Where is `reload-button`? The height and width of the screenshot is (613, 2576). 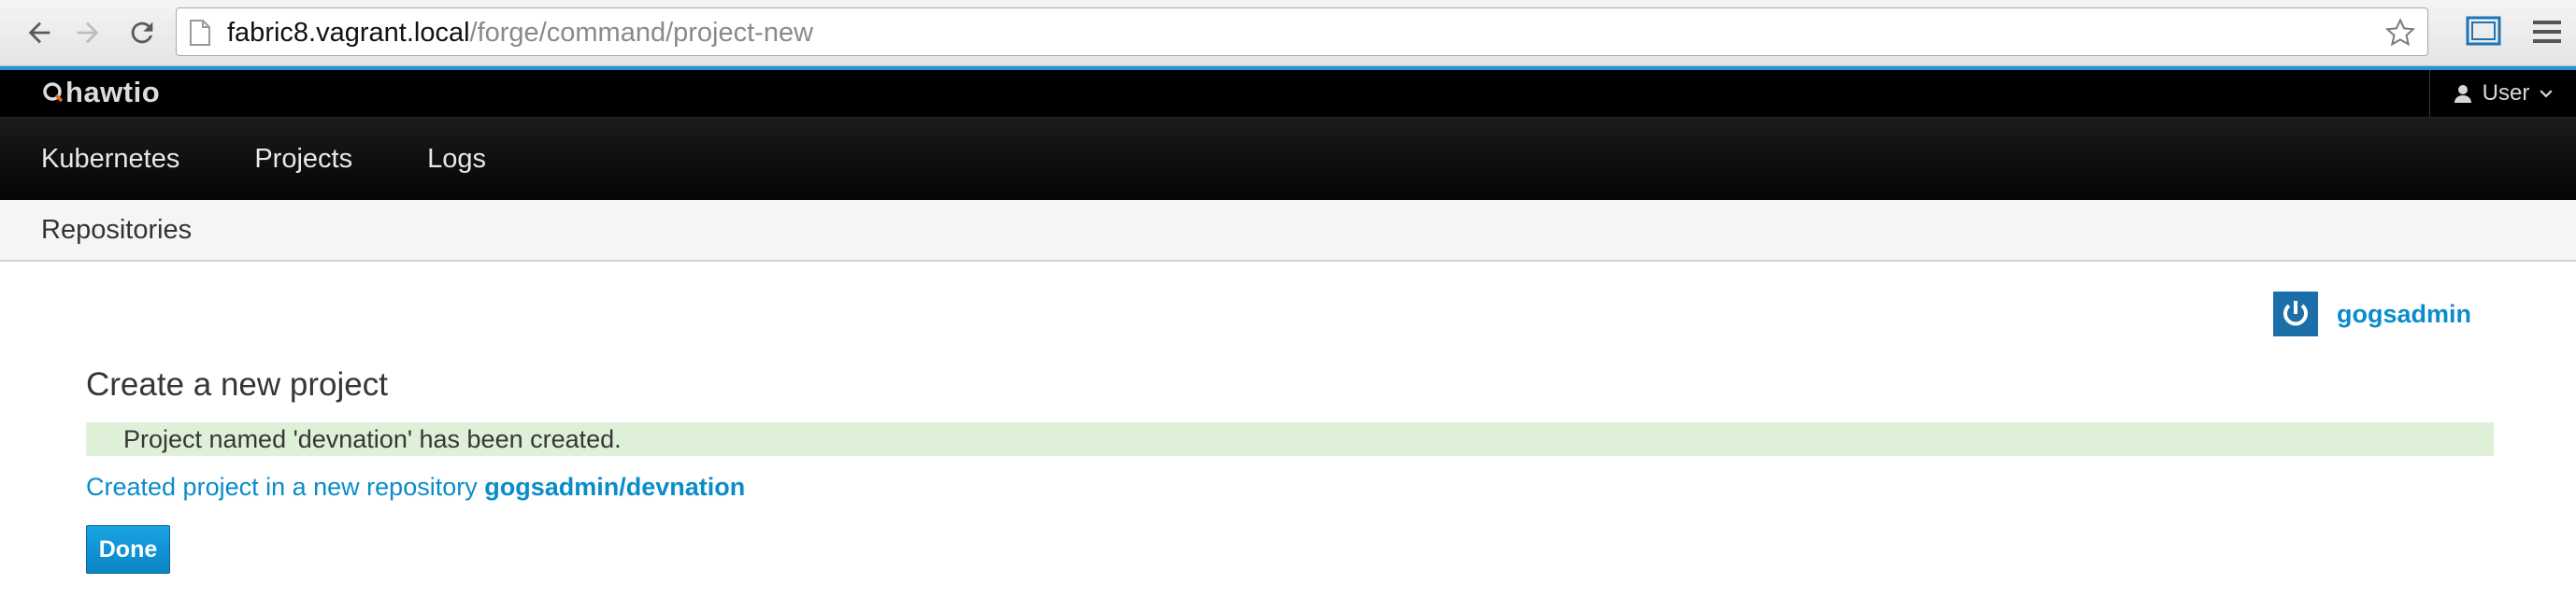 reload-button is located at coordinates (142, 32).